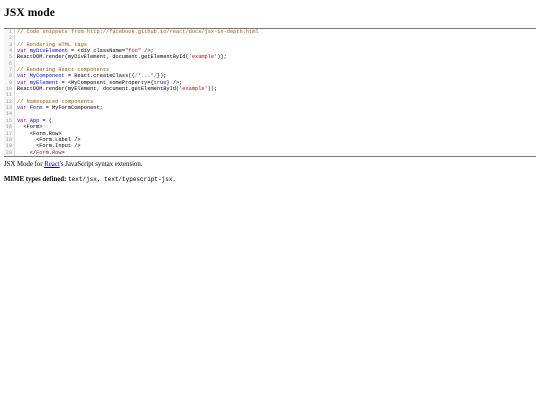 The height and width of the screenshot is (405, 540). Describe the element at coordinates (174, 82) in the screenshot. I see `code-token: } />;` at that location.